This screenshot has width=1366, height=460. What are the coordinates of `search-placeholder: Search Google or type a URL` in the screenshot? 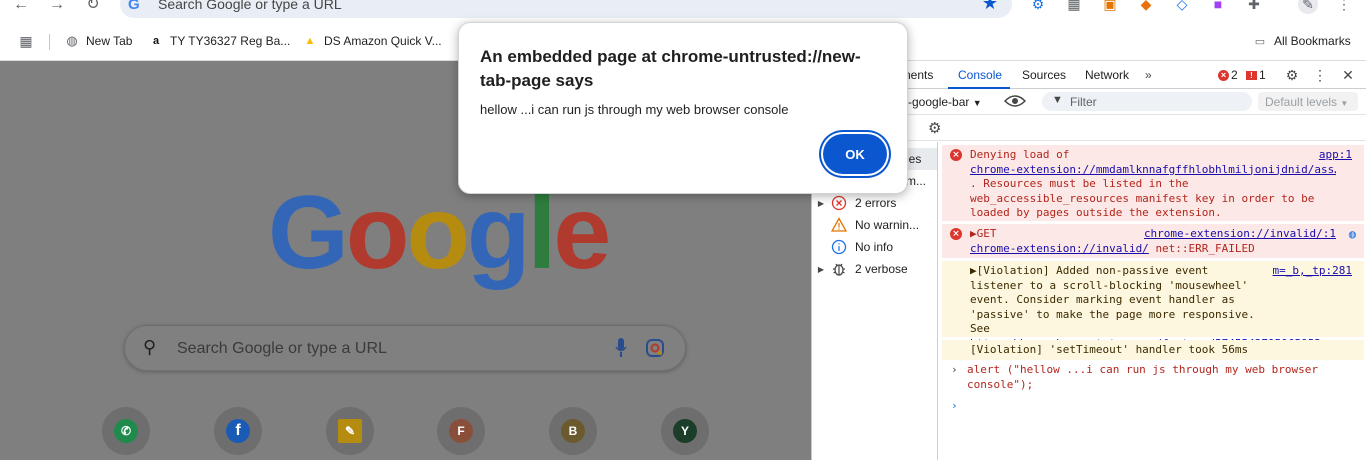 It's located at (282, 348).